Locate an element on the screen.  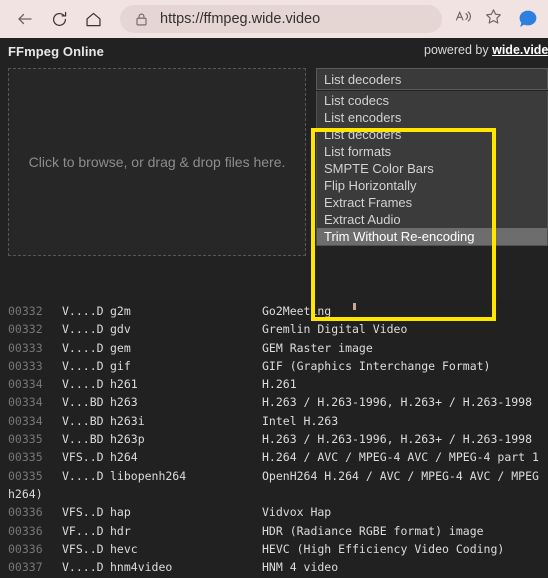
read-aloud-icon is located at coordinates (463, 19).